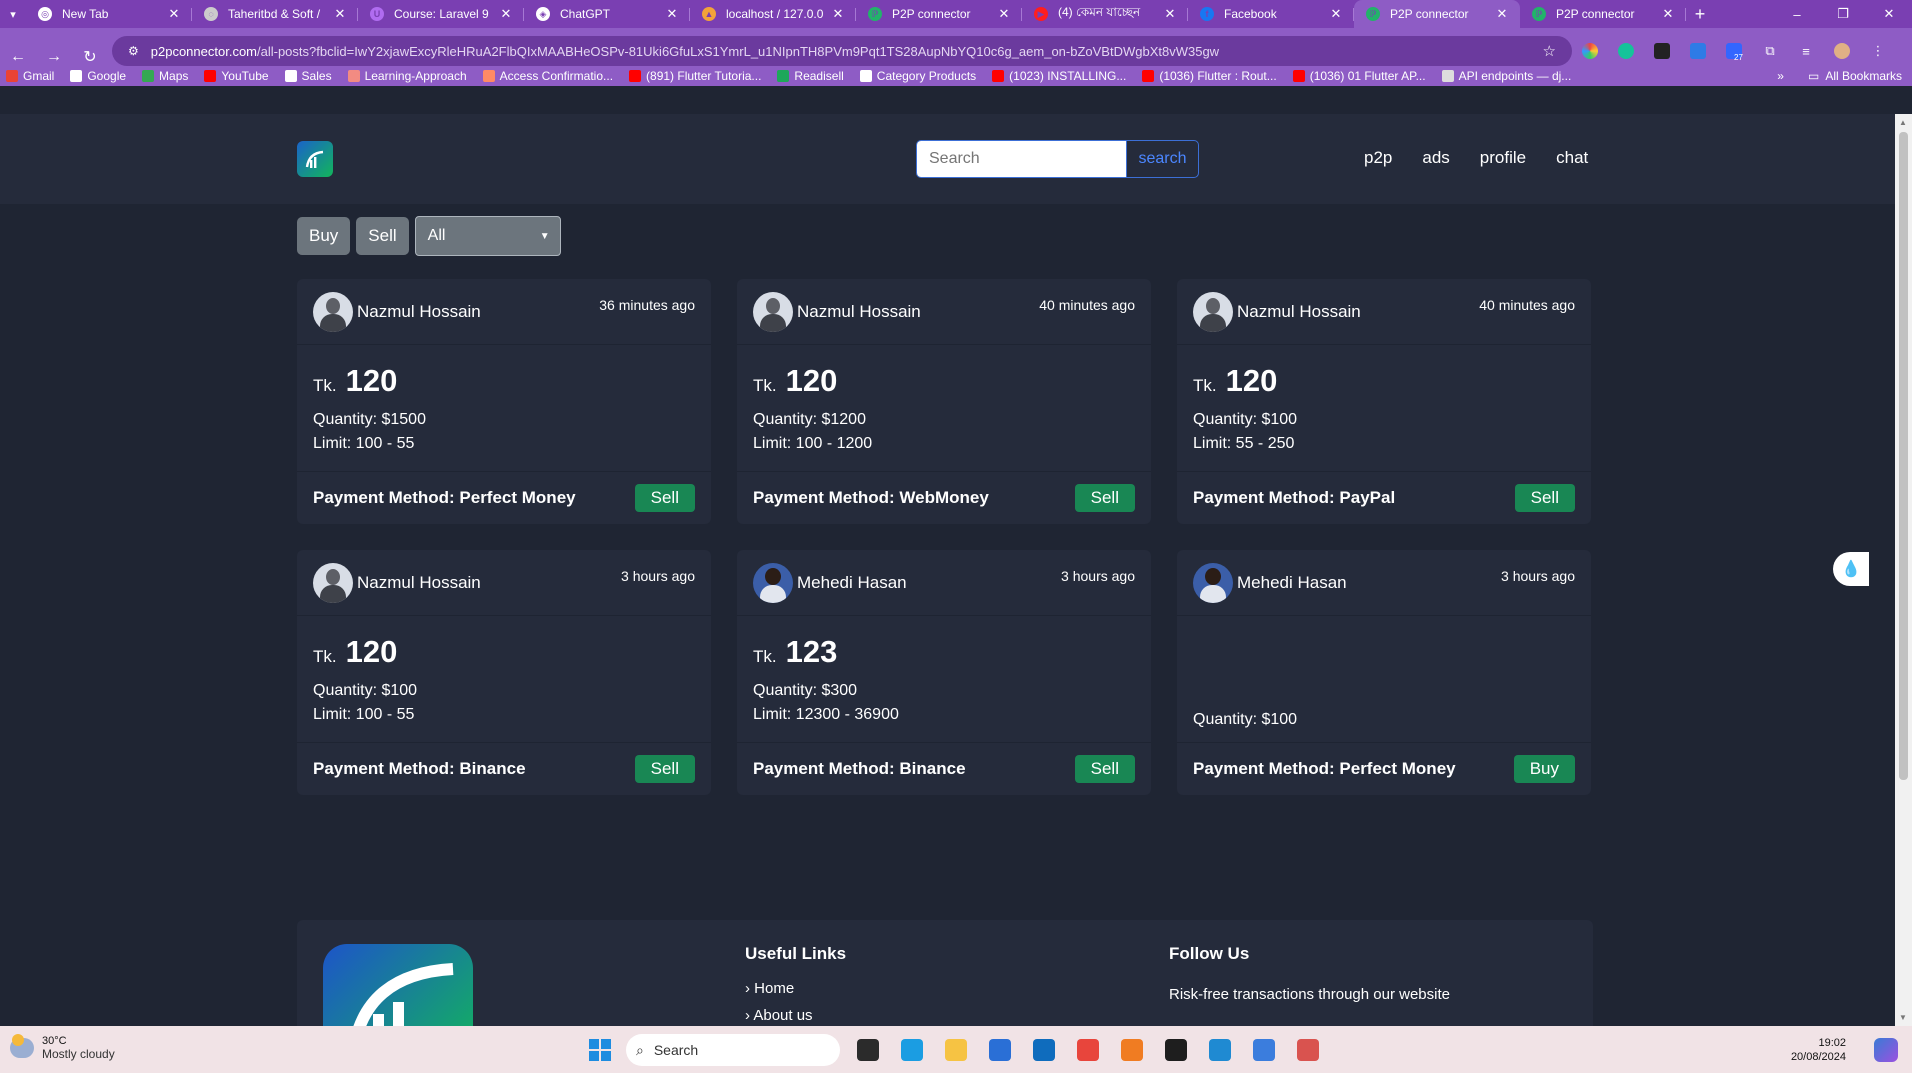 The height and width of the screenshot is (1073, 1912). I want to click on browser-tab: ◈ ChatGPT ✕, so click(607, 14).